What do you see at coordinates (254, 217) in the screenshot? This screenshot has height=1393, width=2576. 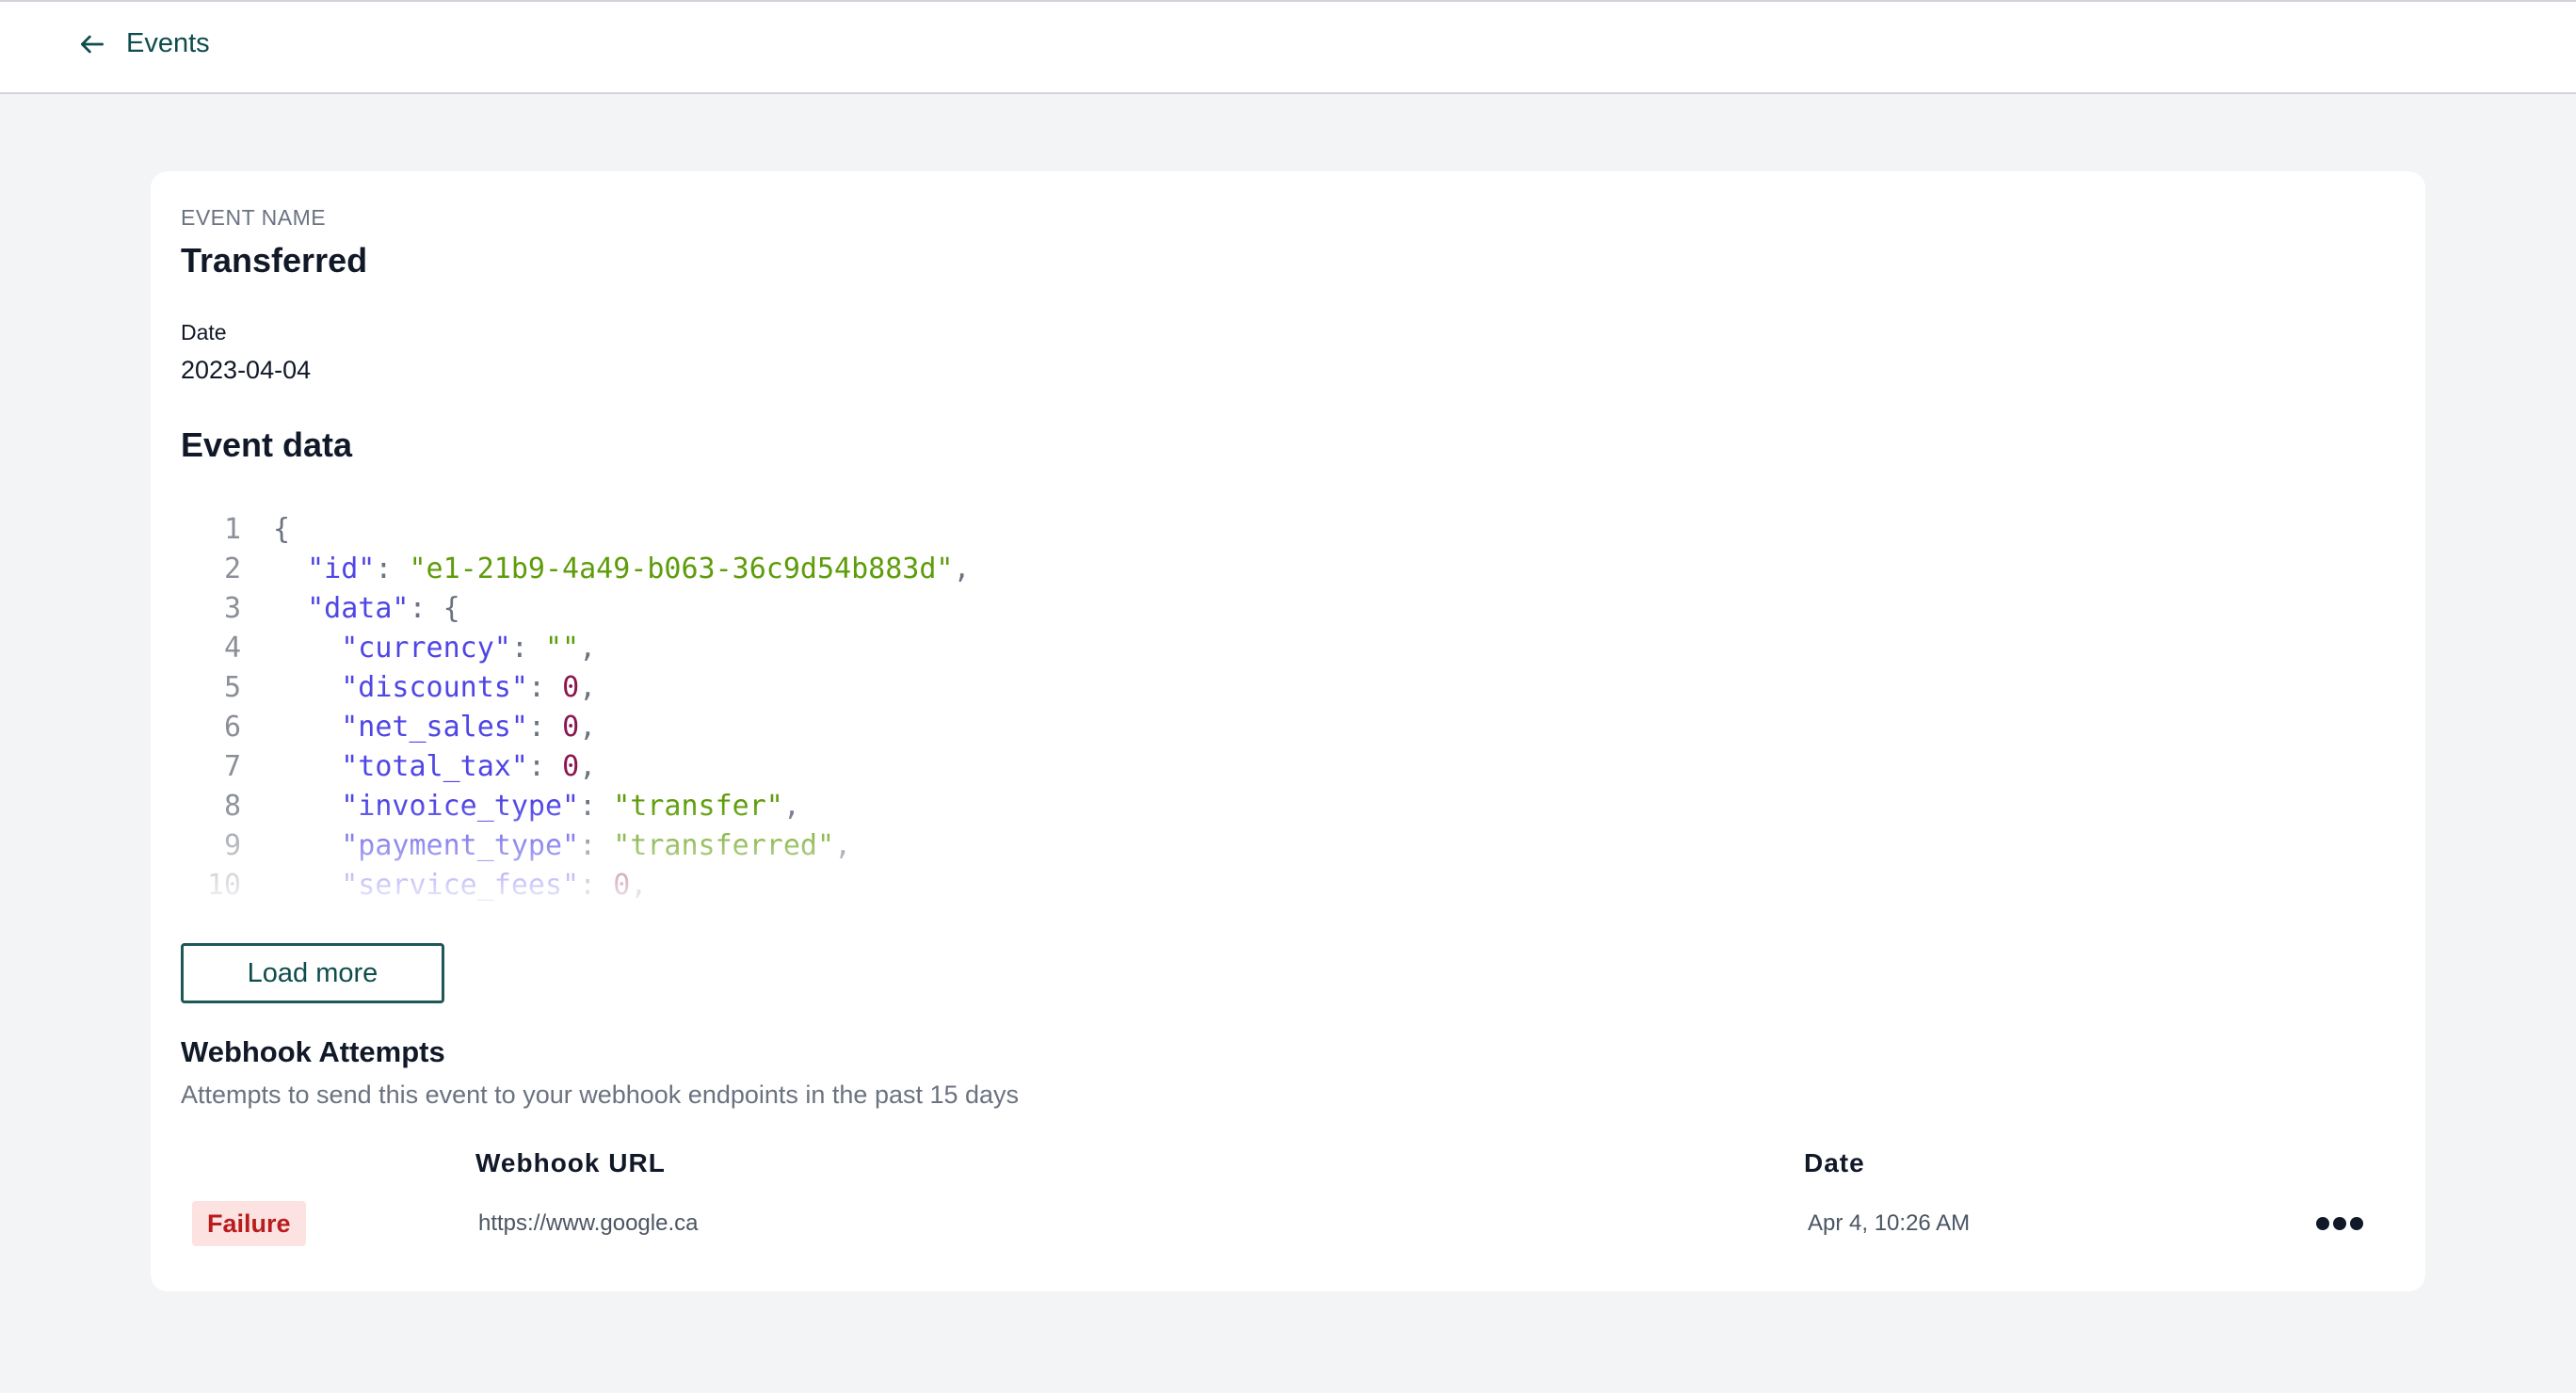 I see `event-name-label: EVENT NAME` at bounding box center [254, 217].